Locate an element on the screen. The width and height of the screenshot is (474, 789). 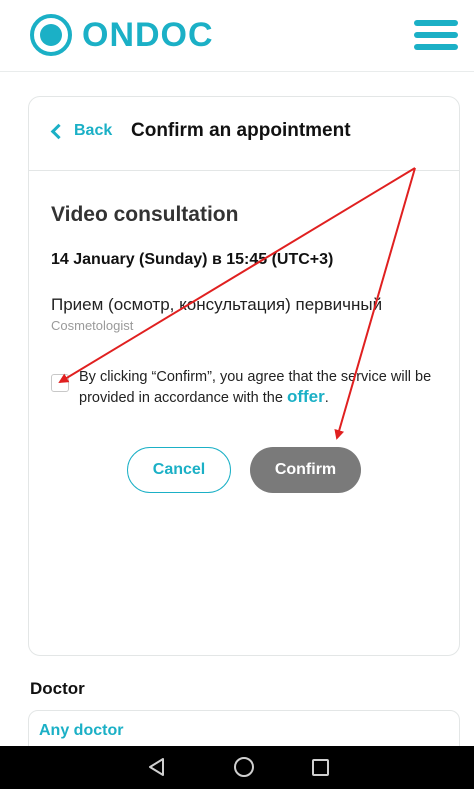
agreement-checkbox is located at coordinates (60, 383).